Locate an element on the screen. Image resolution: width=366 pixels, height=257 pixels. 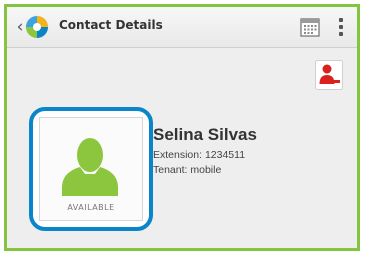
contact-name: Selina Silvas is located at coordinates (205, 134).